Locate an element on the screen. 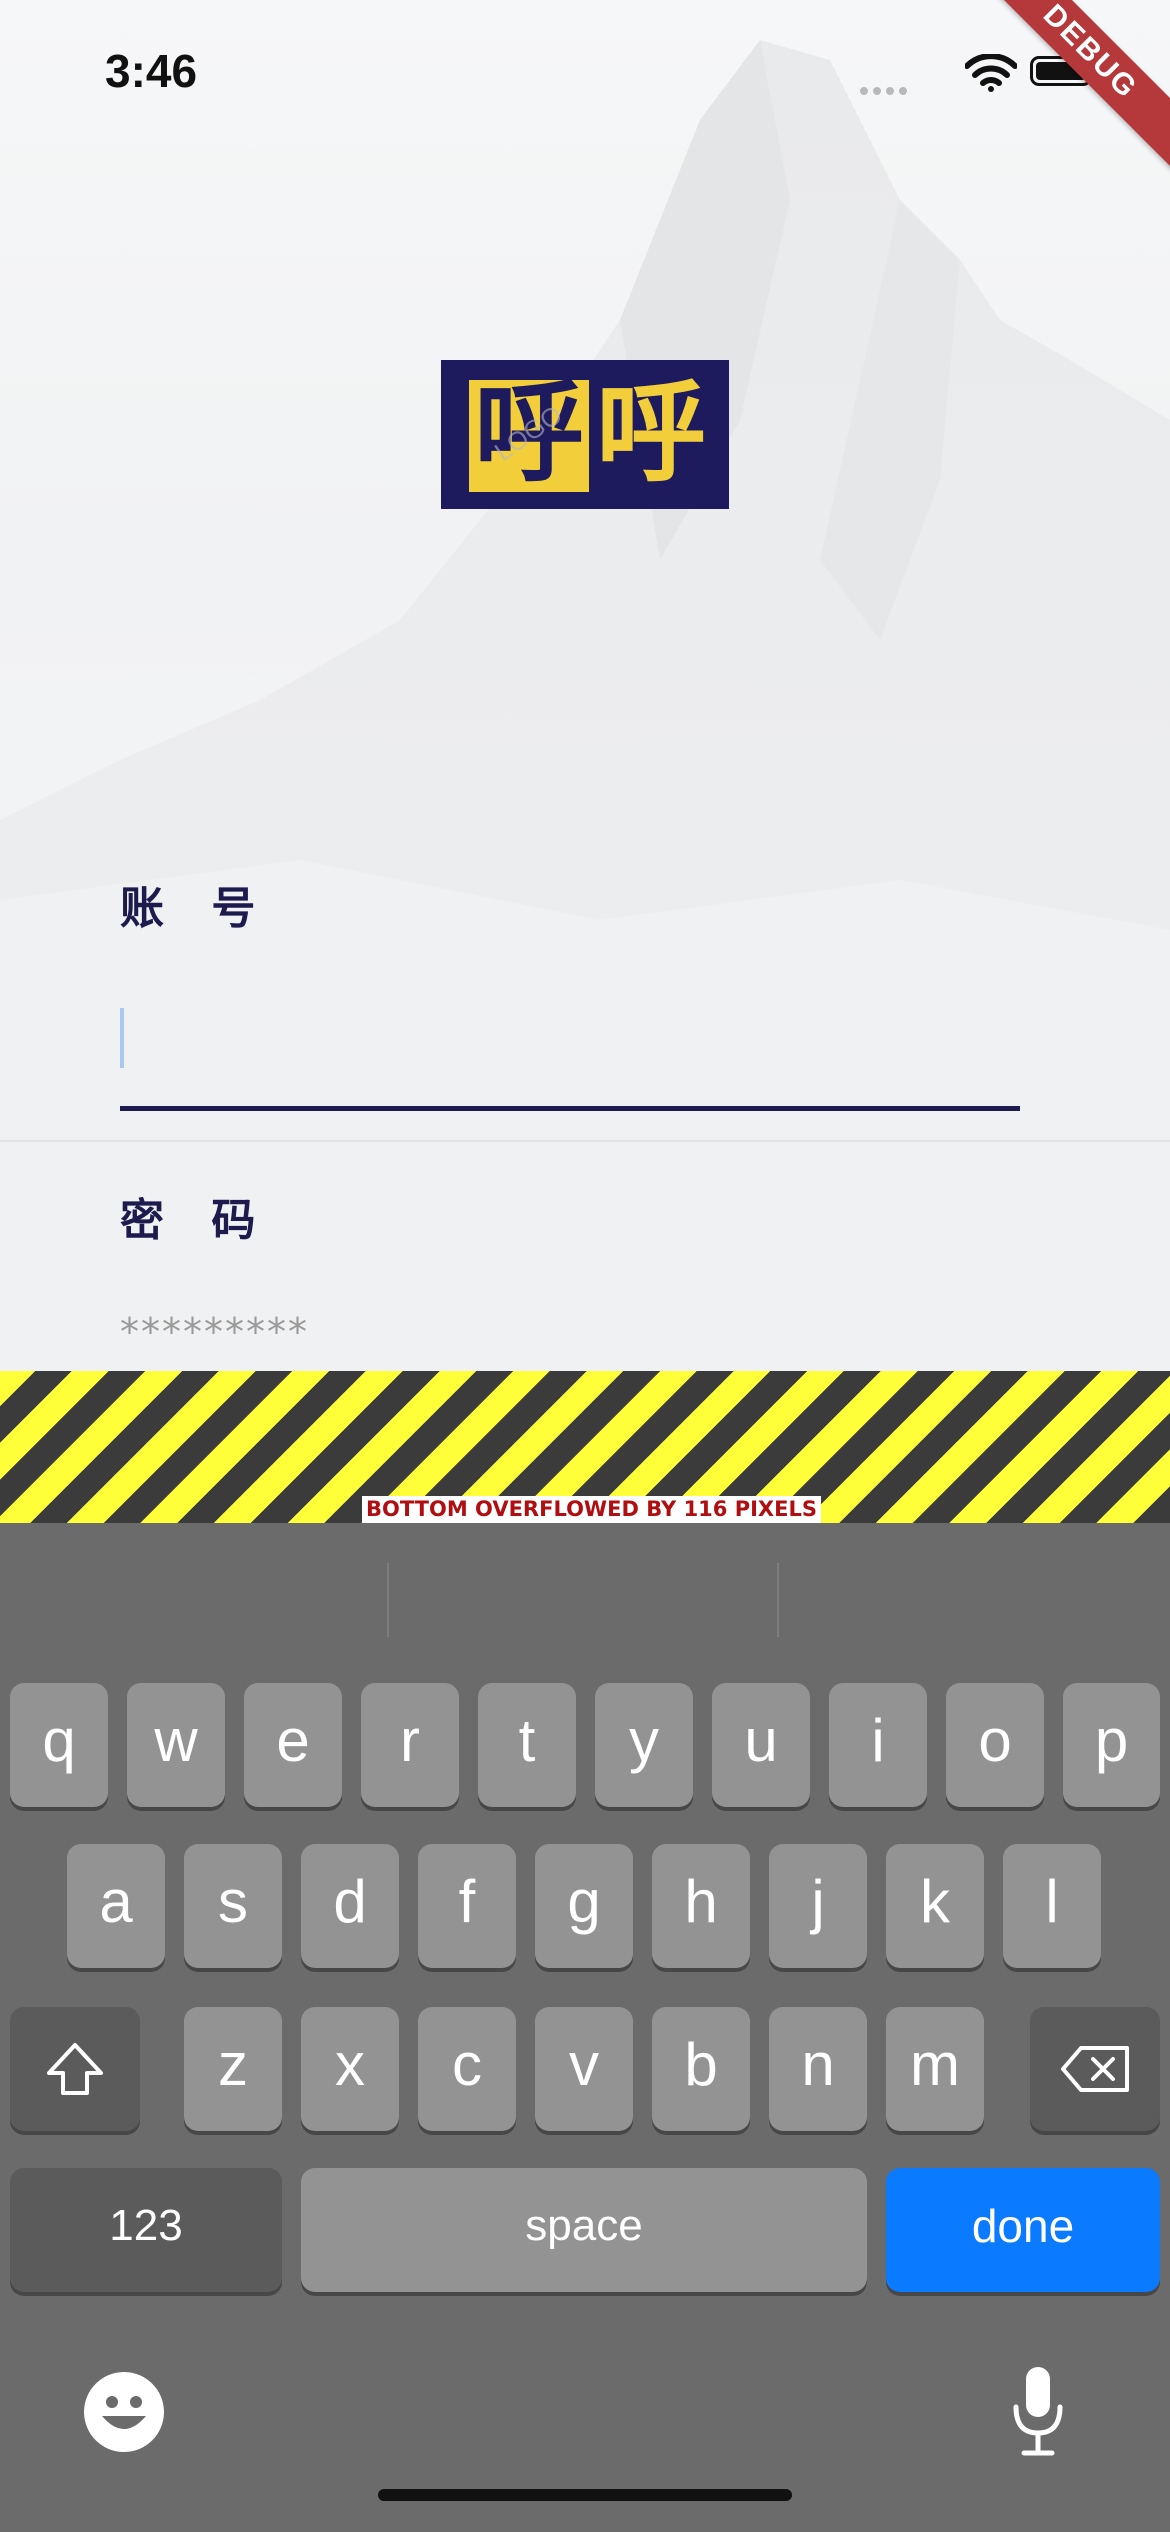 The image size is (1170, 2532). password-input: ********* is located at coordinates (570, 1340).